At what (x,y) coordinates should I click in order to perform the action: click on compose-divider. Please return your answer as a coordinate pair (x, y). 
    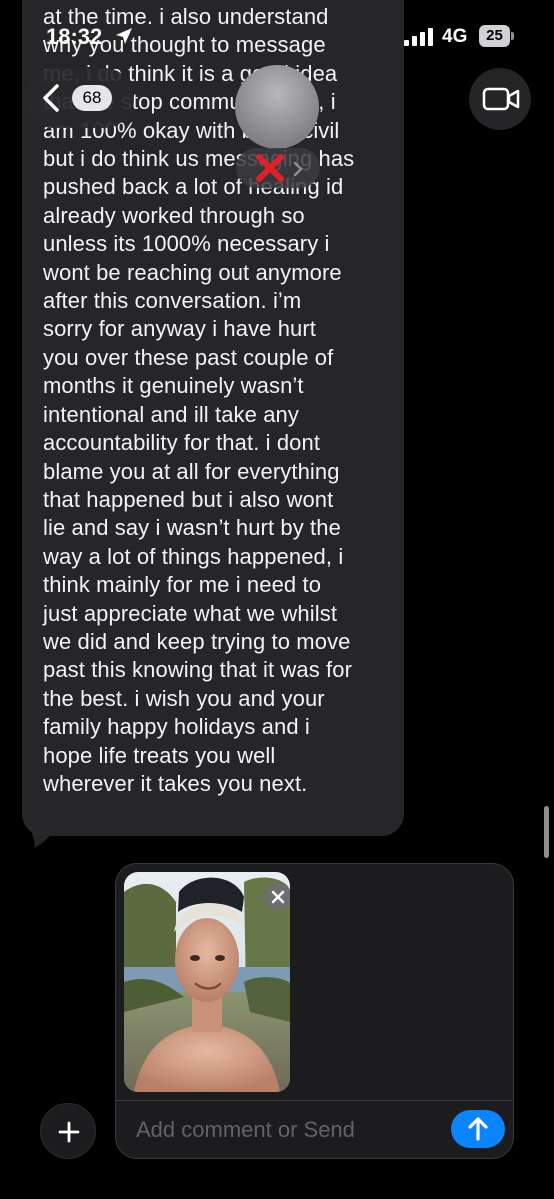
    Looking at the image, I should click on (314, 1100).